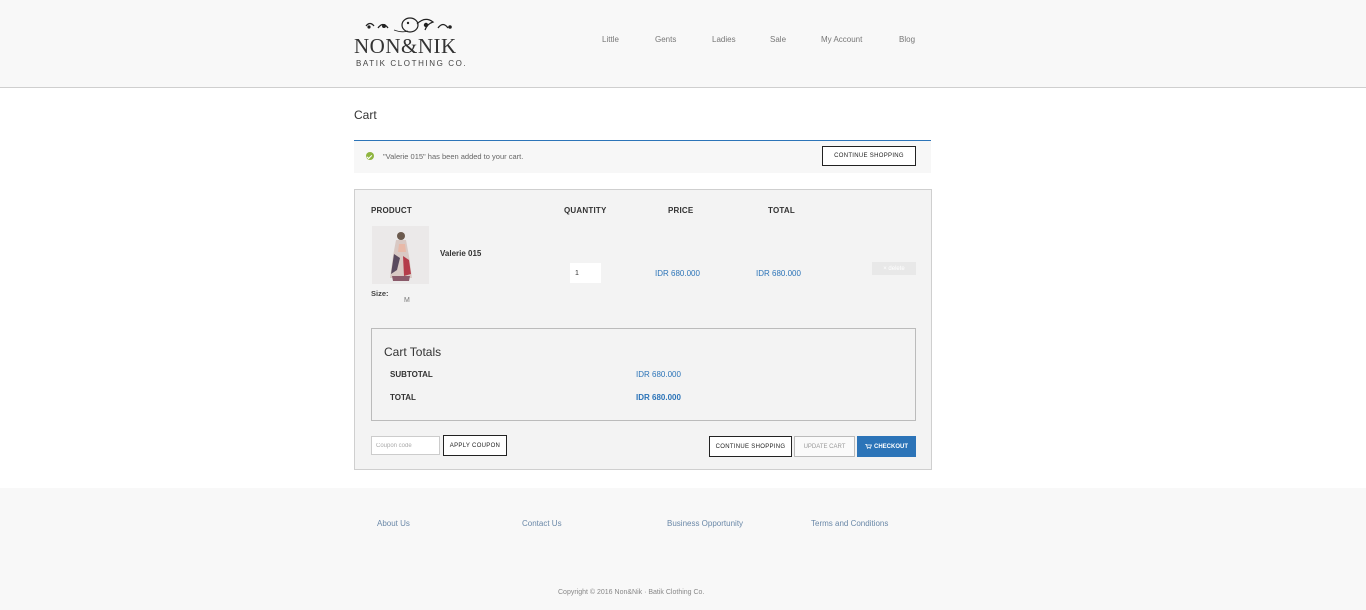  Describe the element at coordinates (665, 39) in the screenshot. I see `nav-gents: Gents` at that location.